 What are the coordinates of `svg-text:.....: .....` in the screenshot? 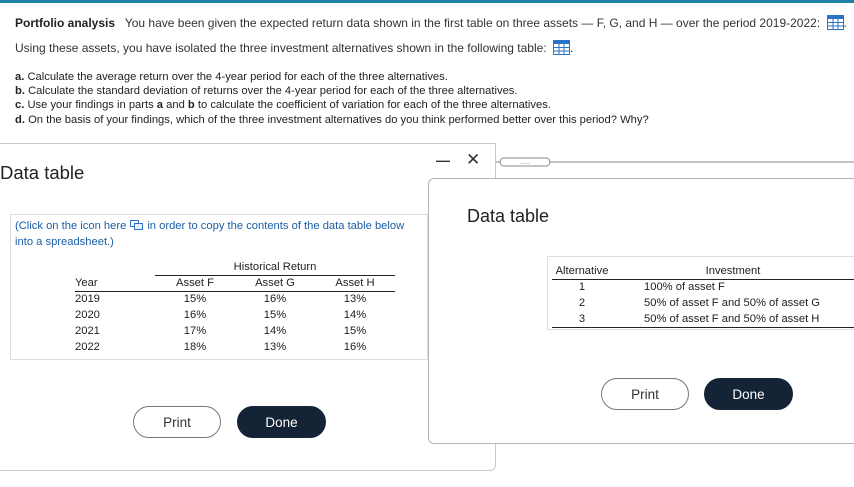 It's located at (525, 162).